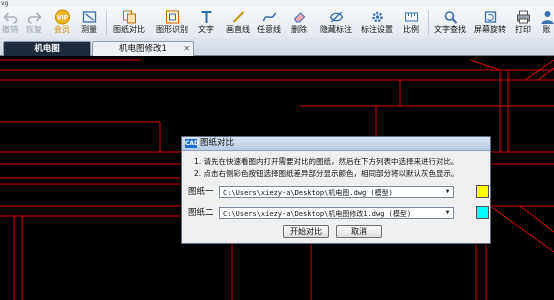 The width and height of the screenshot is (554, 300). What do you see at coordinates (62, 29) in the screenshot?
I see `vip-label: 会员` at bounding box center [62, 29].